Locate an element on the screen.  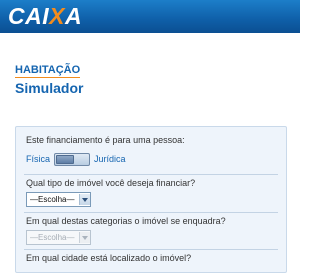
property-category-select: —Escolha— is located at coordinates (58, 237).